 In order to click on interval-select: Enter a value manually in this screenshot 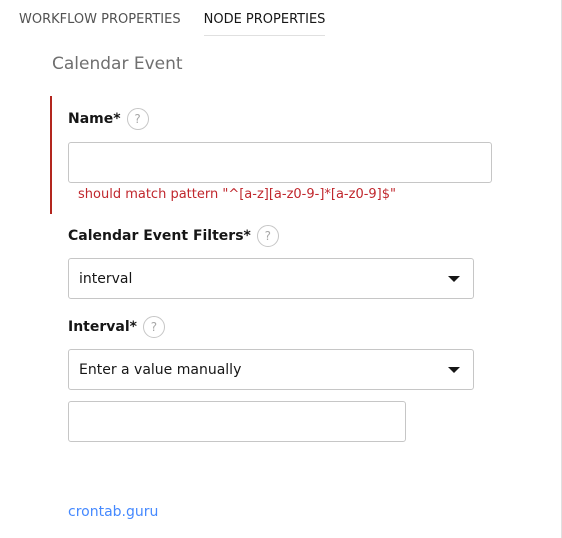, I will do `click(271, 369)`.